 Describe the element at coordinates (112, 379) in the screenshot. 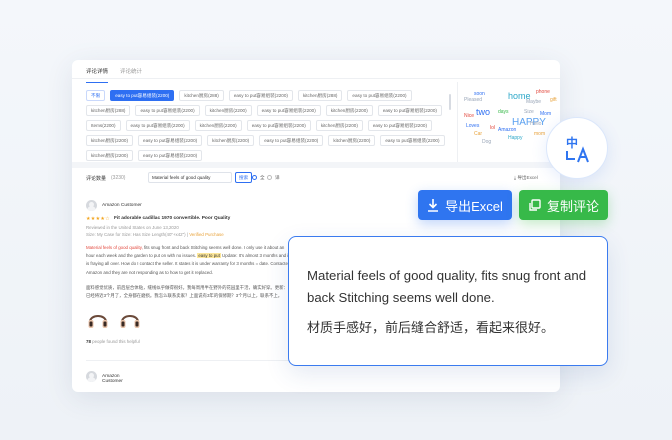

I see `review-author-2: Amazon Customer` at that location.